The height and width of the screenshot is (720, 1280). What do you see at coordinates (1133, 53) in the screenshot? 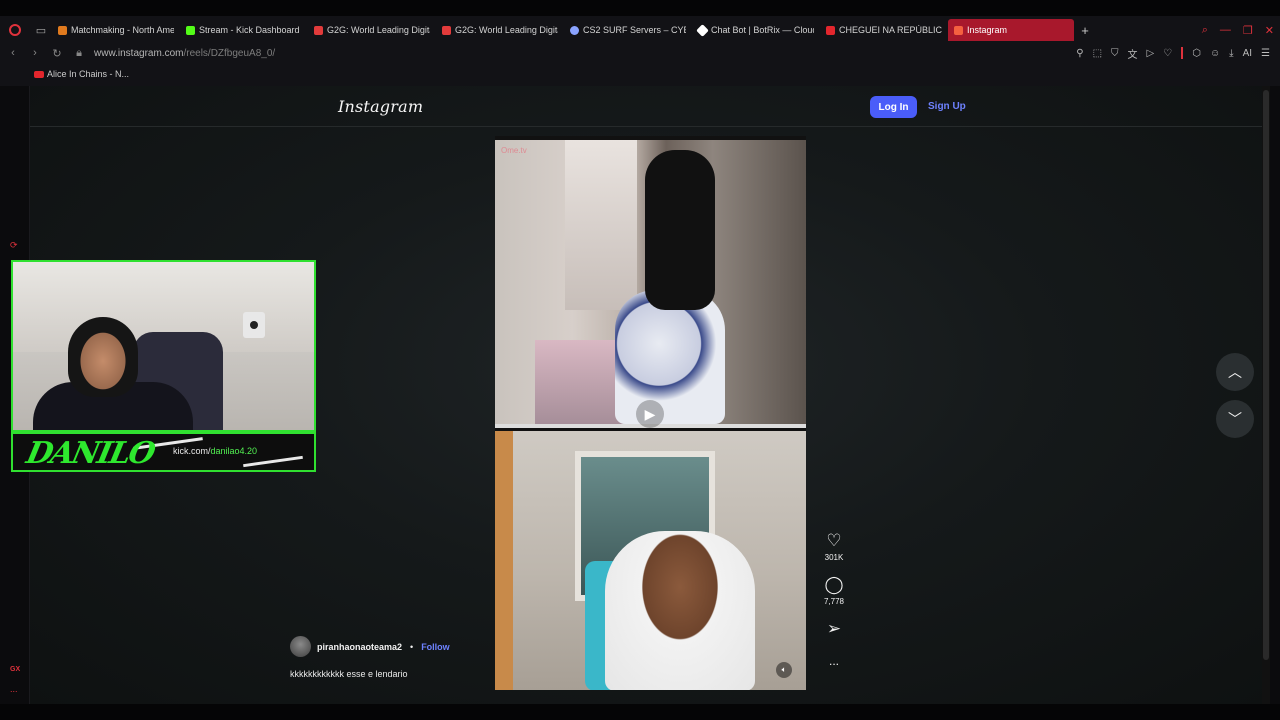
I see `translate-icon: 文` at bounding box center [1133, 53].